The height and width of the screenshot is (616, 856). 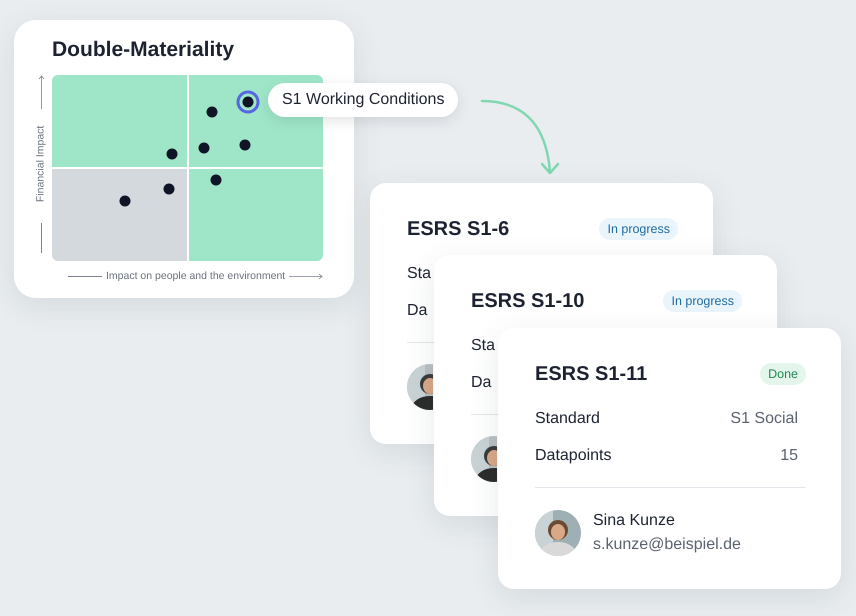 I want to click on matrix-title: Double-Materiality, so click(x=144, y=50).